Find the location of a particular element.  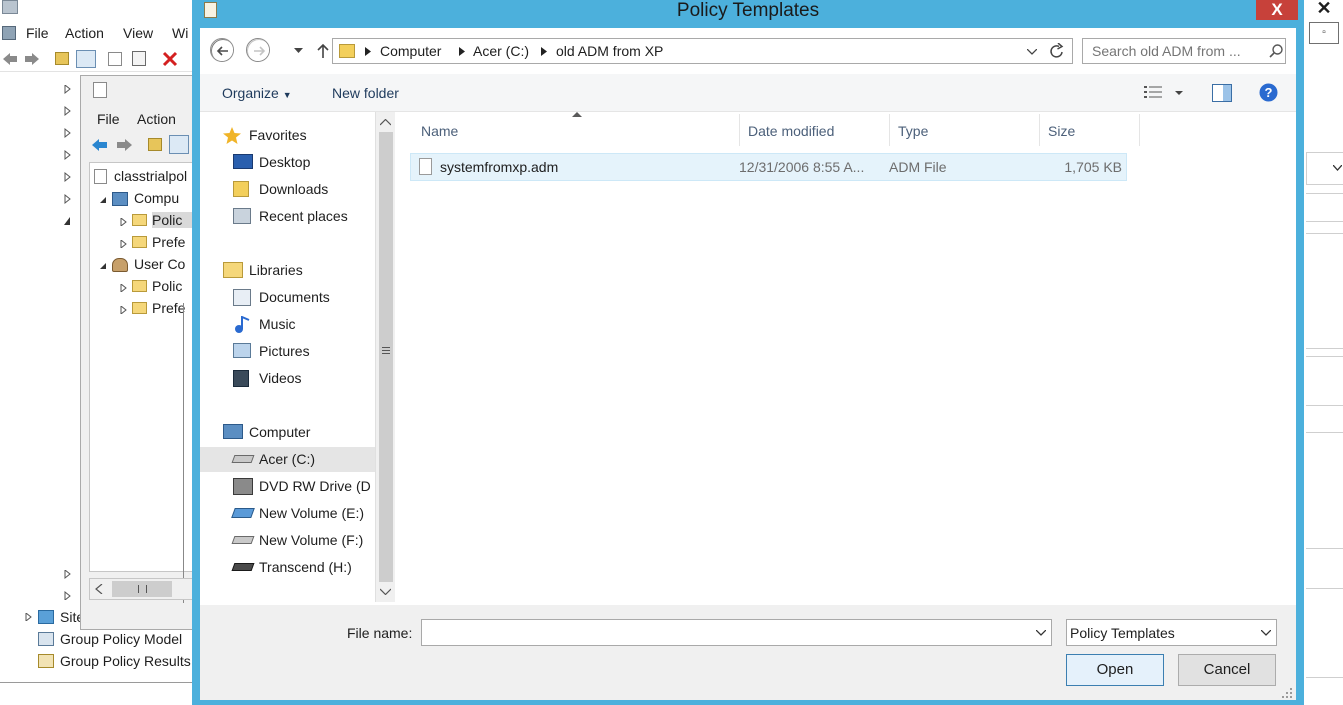

copy-icon is located at coordinates (115, 59).